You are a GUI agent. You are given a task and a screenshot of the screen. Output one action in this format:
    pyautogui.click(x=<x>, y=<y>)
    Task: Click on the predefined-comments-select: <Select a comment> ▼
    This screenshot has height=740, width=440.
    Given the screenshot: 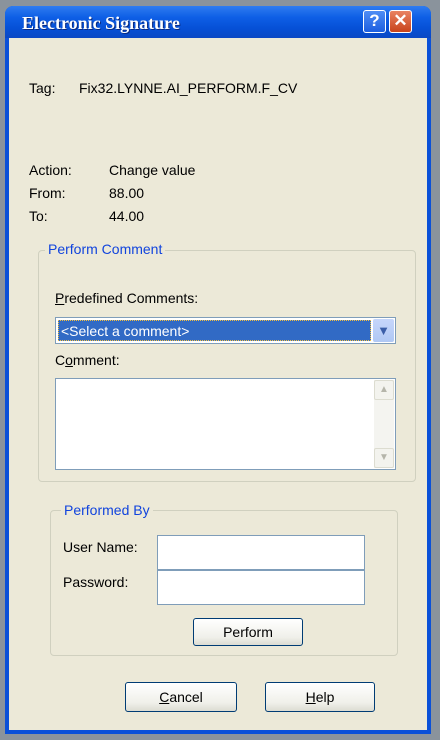 What is the action you would take?
    pyautogui.click(x=225, y=330)
    